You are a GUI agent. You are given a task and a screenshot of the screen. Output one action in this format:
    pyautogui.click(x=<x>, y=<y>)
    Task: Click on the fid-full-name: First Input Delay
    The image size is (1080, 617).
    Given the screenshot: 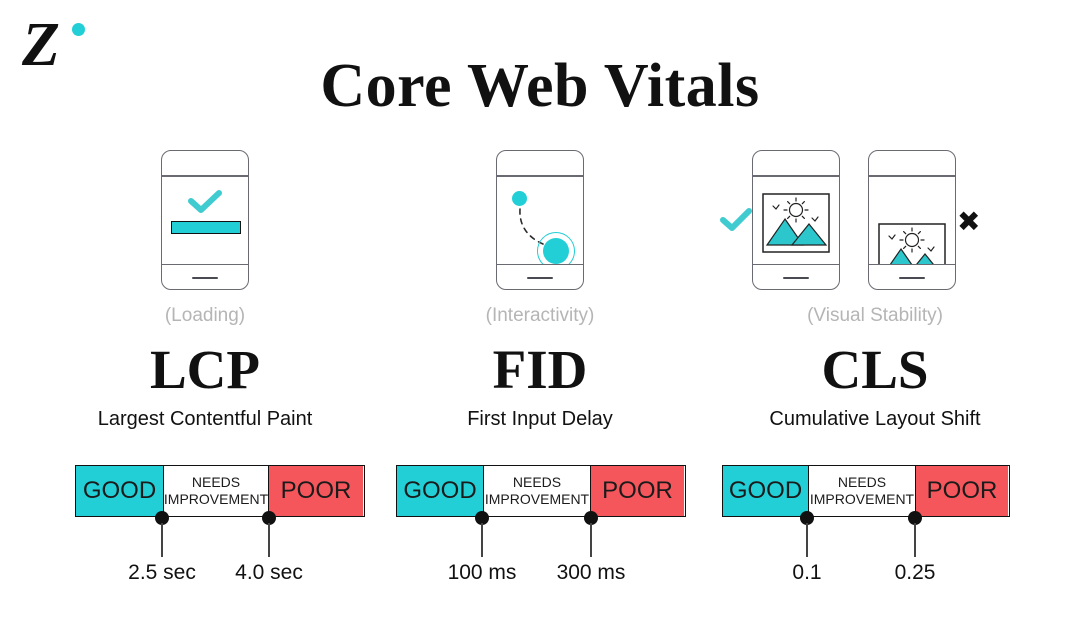 What is the action you would take?
    pyautogui.click(x=540, y=419)
    